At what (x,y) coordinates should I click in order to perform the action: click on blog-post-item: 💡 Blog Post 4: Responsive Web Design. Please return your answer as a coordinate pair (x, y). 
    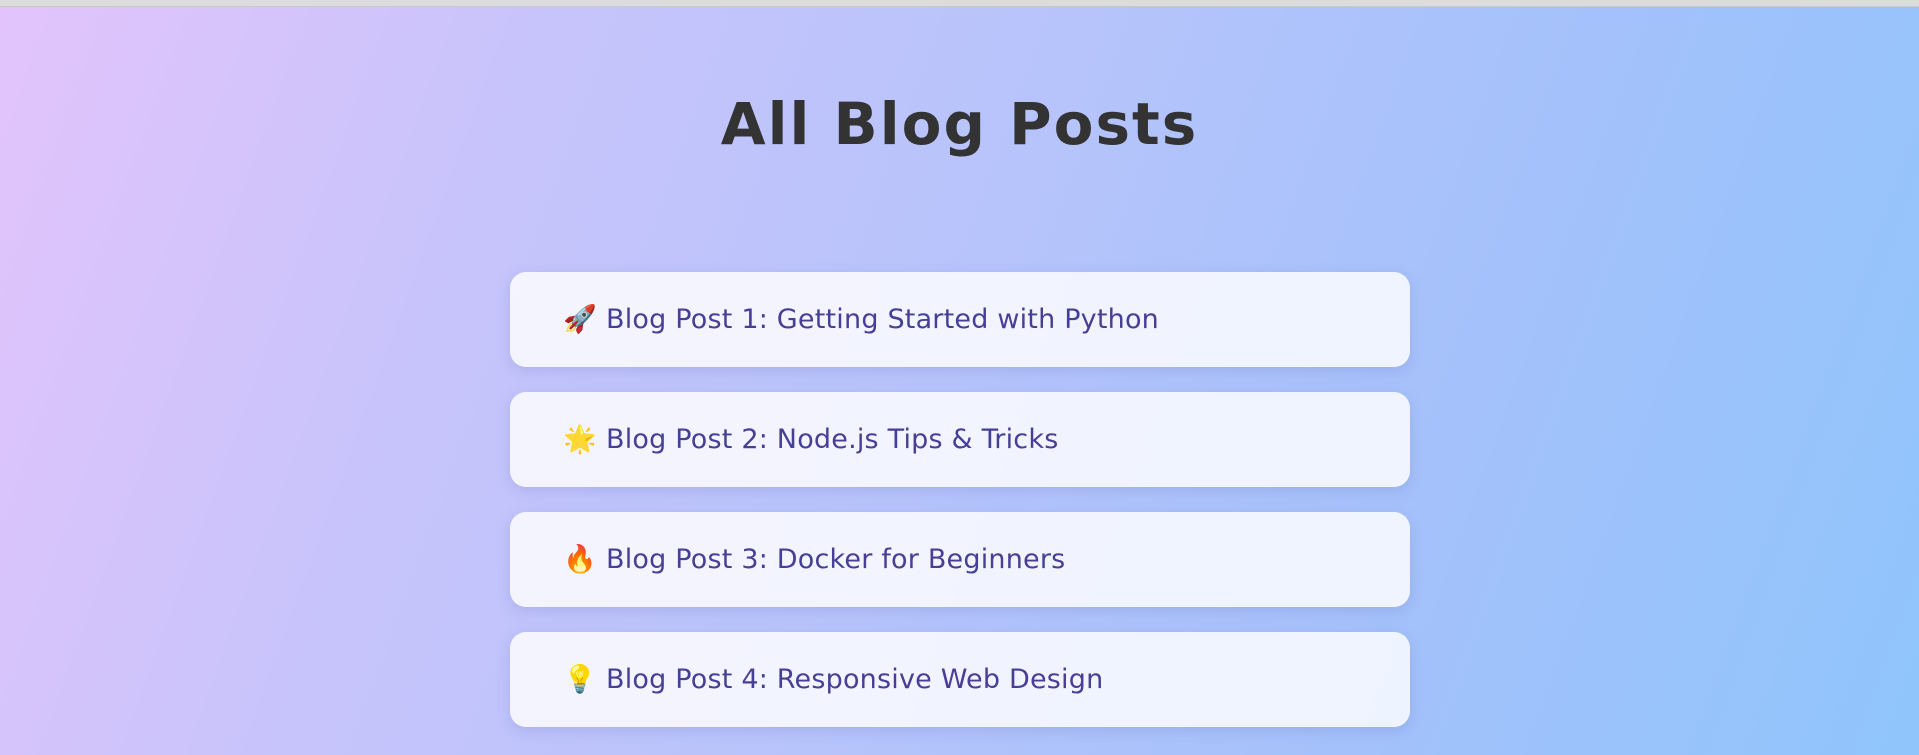
    Looking at the image, I should click on (960, 679).